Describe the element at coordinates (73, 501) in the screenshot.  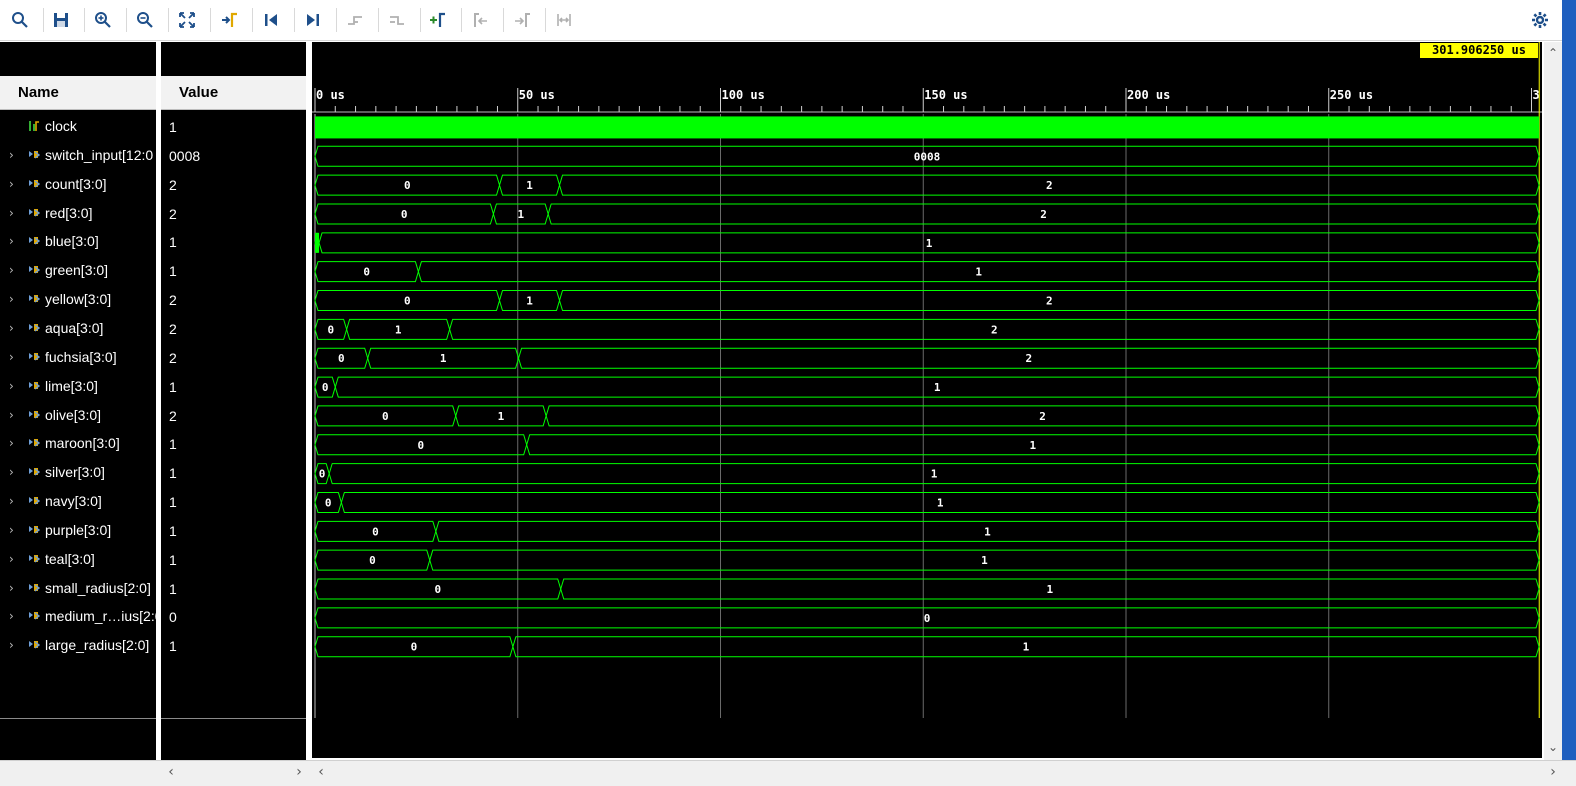
I see `signal-name: navy[3:0]` at that location.